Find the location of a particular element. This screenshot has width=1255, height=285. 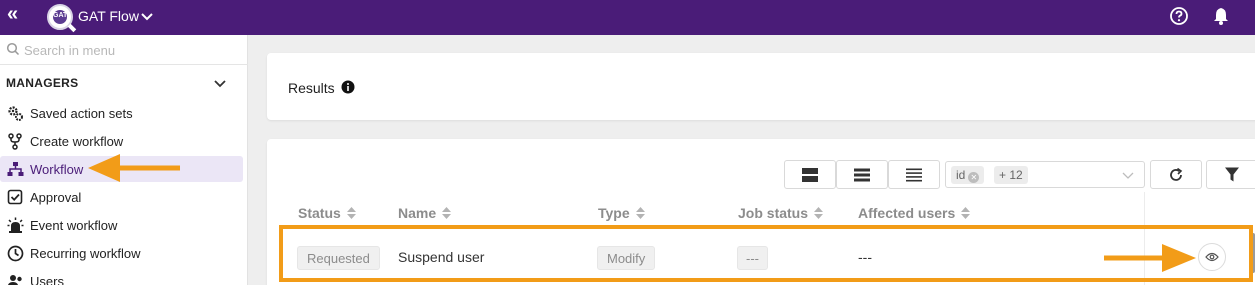

density-medium-icon is located at coordinates (862, 174).